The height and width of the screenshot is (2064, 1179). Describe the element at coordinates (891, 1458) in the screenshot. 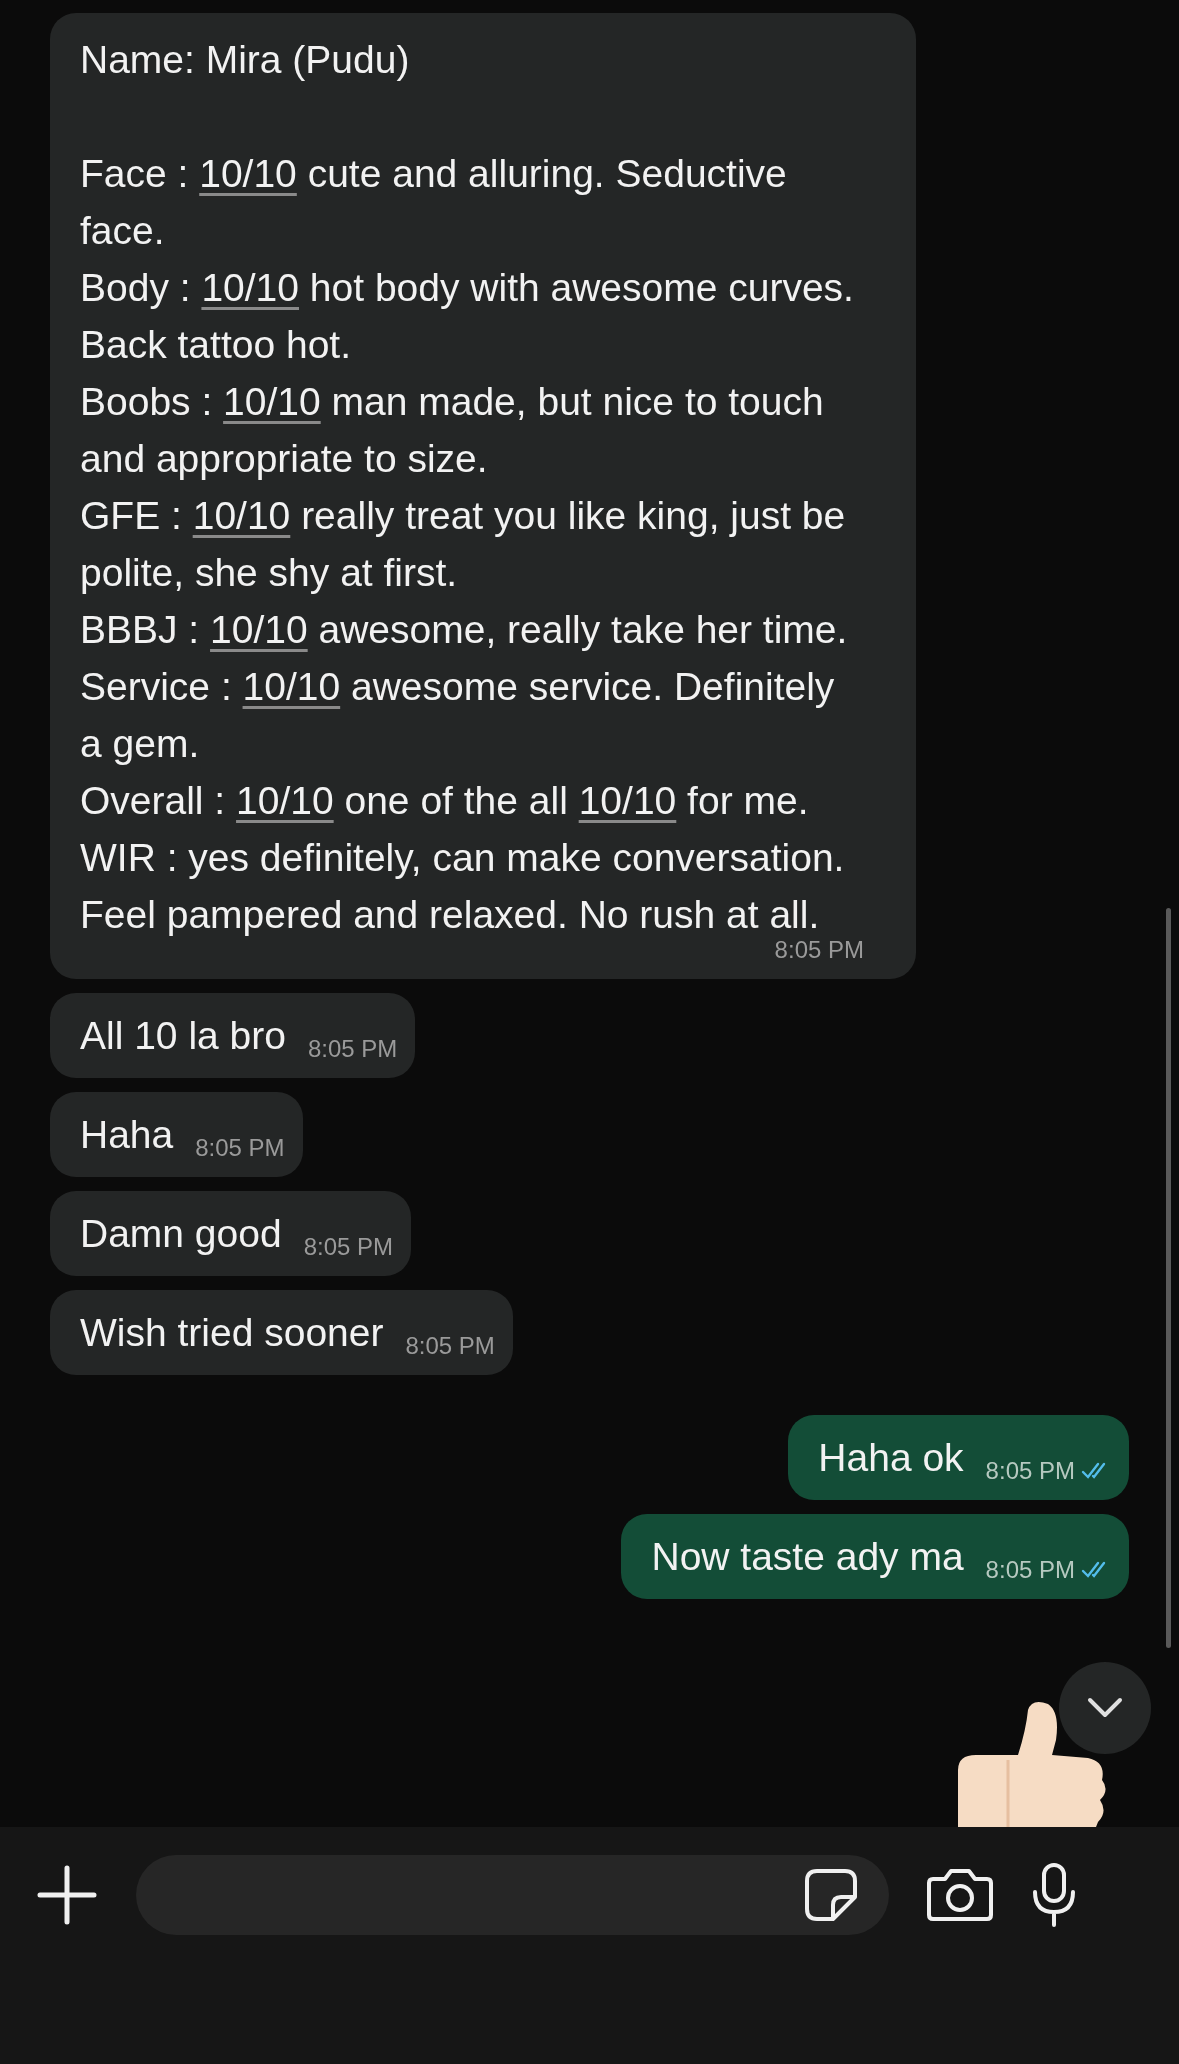

I see `message-text: Haha ok` at that location.